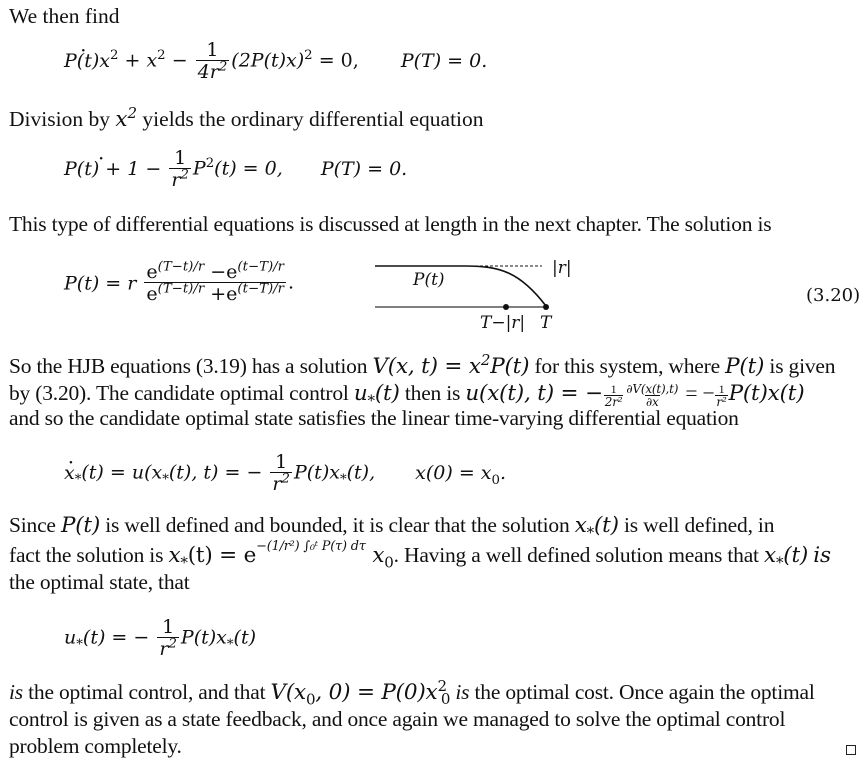  Describe the element at coordinates (766, 393) in the screenshot. I see `p4-tail: P(t)x(t)` at that location.